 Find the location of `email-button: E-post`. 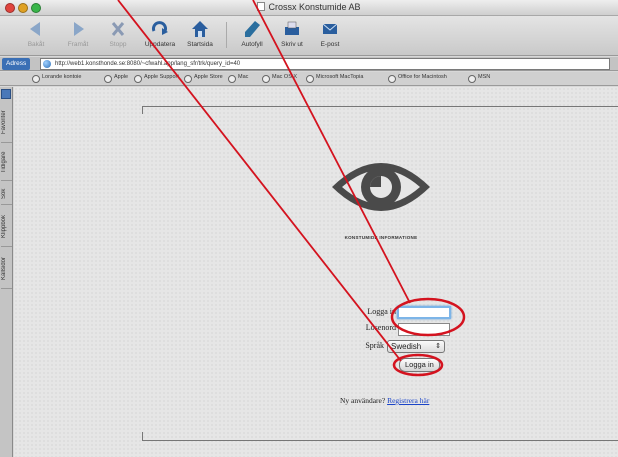

email-button: E-post is located at coordinates (330, 33).